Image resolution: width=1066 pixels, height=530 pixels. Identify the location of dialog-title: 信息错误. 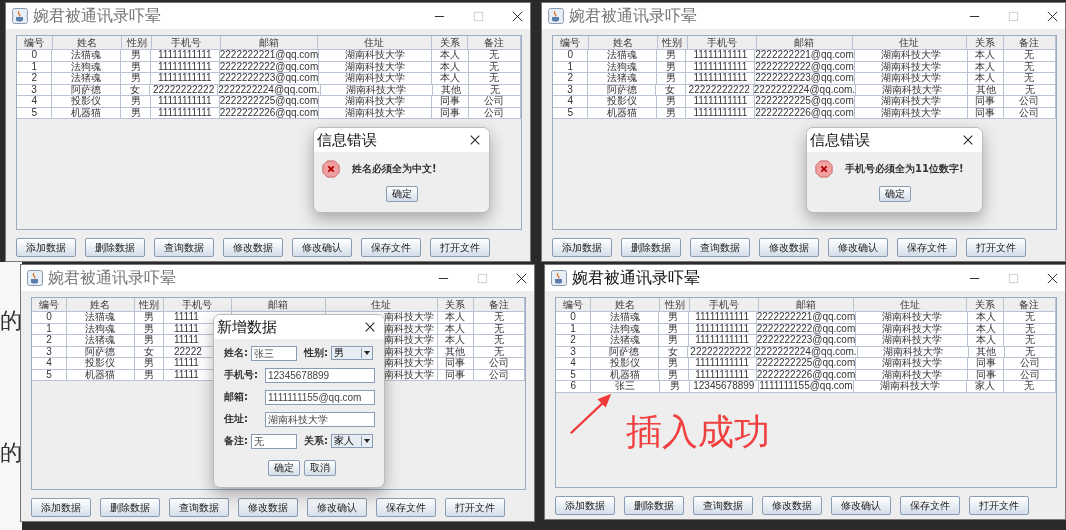
(840, 140).